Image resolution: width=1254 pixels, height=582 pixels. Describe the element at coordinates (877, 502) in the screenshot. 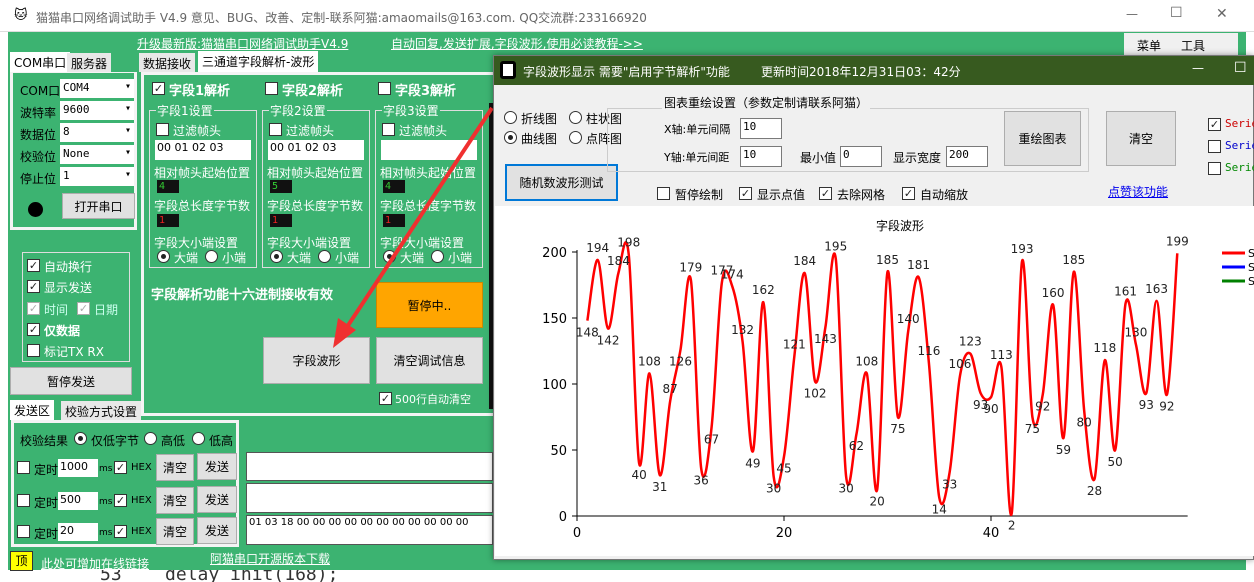

I see `data-label: 20` at that location.